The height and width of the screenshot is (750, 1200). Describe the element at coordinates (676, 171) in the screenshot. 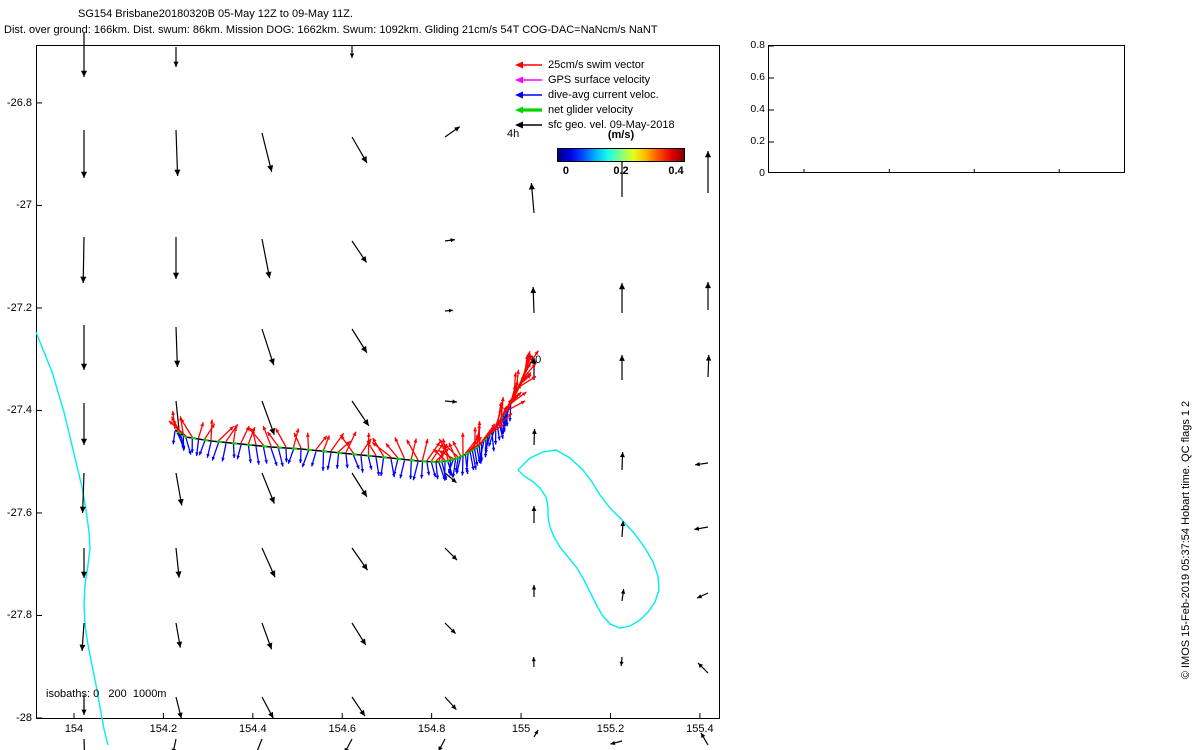

I see `map-colorbar-tick-label: 0.4` at that location.